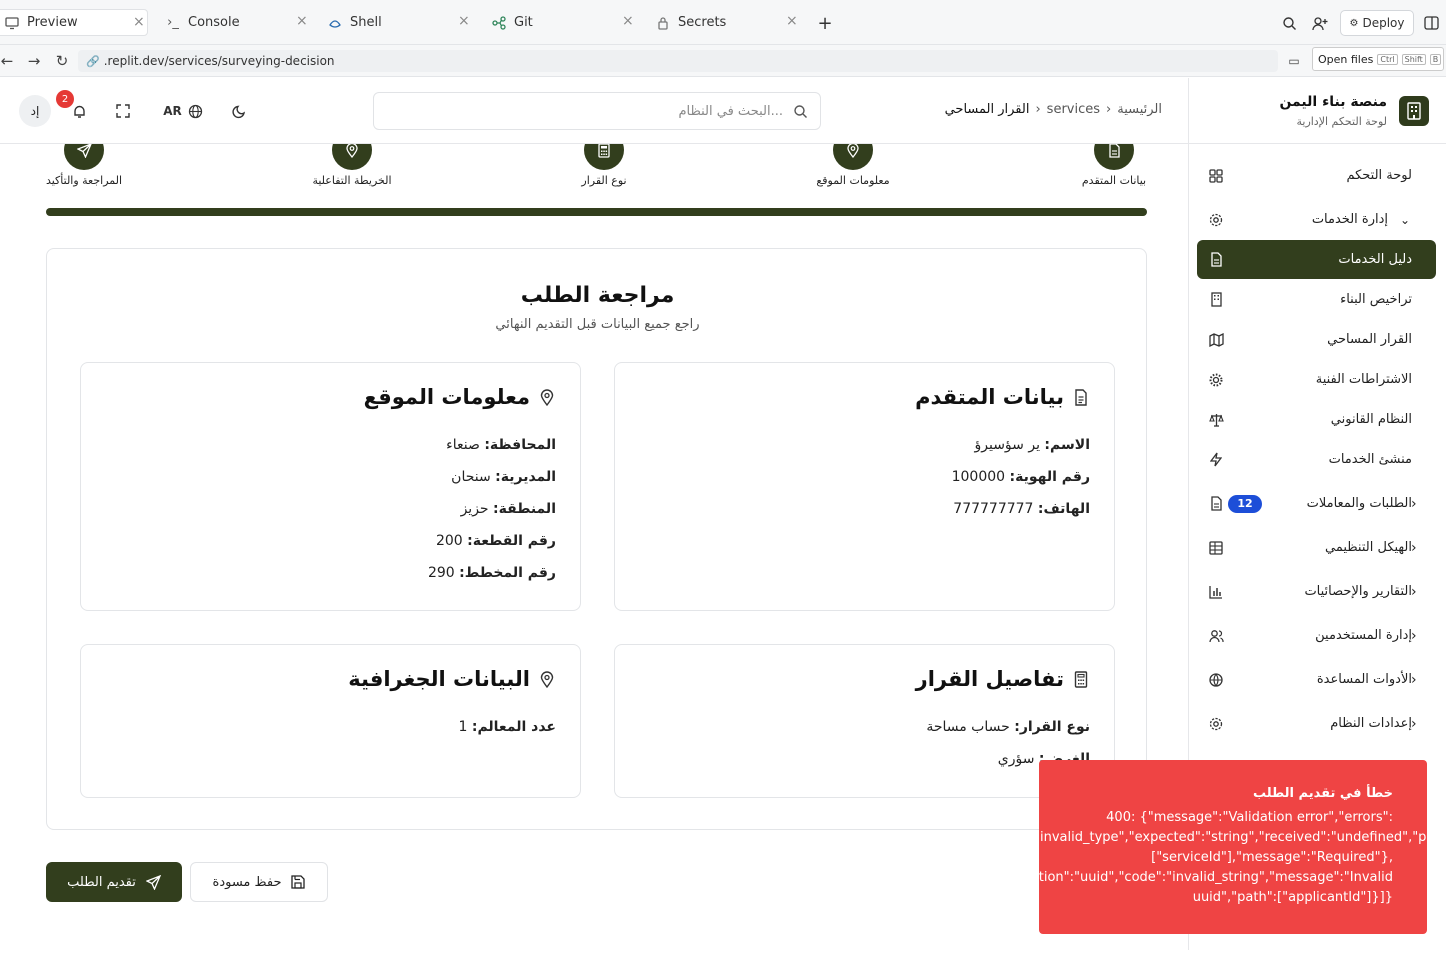 Image resolution: width=1446 pixels, height=953 pixels. Describe the element at coordinates (702, 22) in the screenshot. I see `tab-label: Secrets` at that location.